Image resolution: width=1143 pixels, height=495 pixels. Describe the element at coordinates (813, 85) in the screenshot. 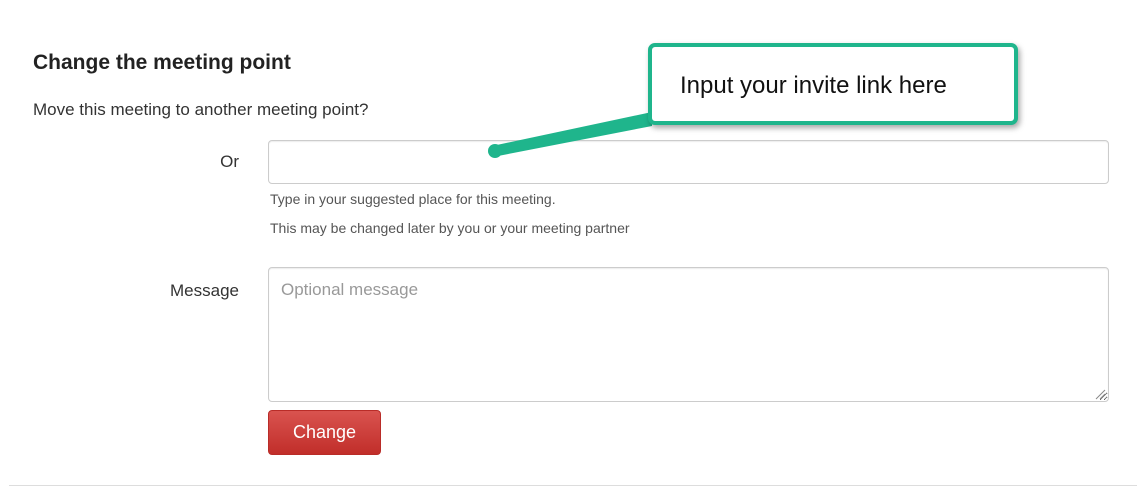

I see `callout-text: Input your invite link here` at that location.